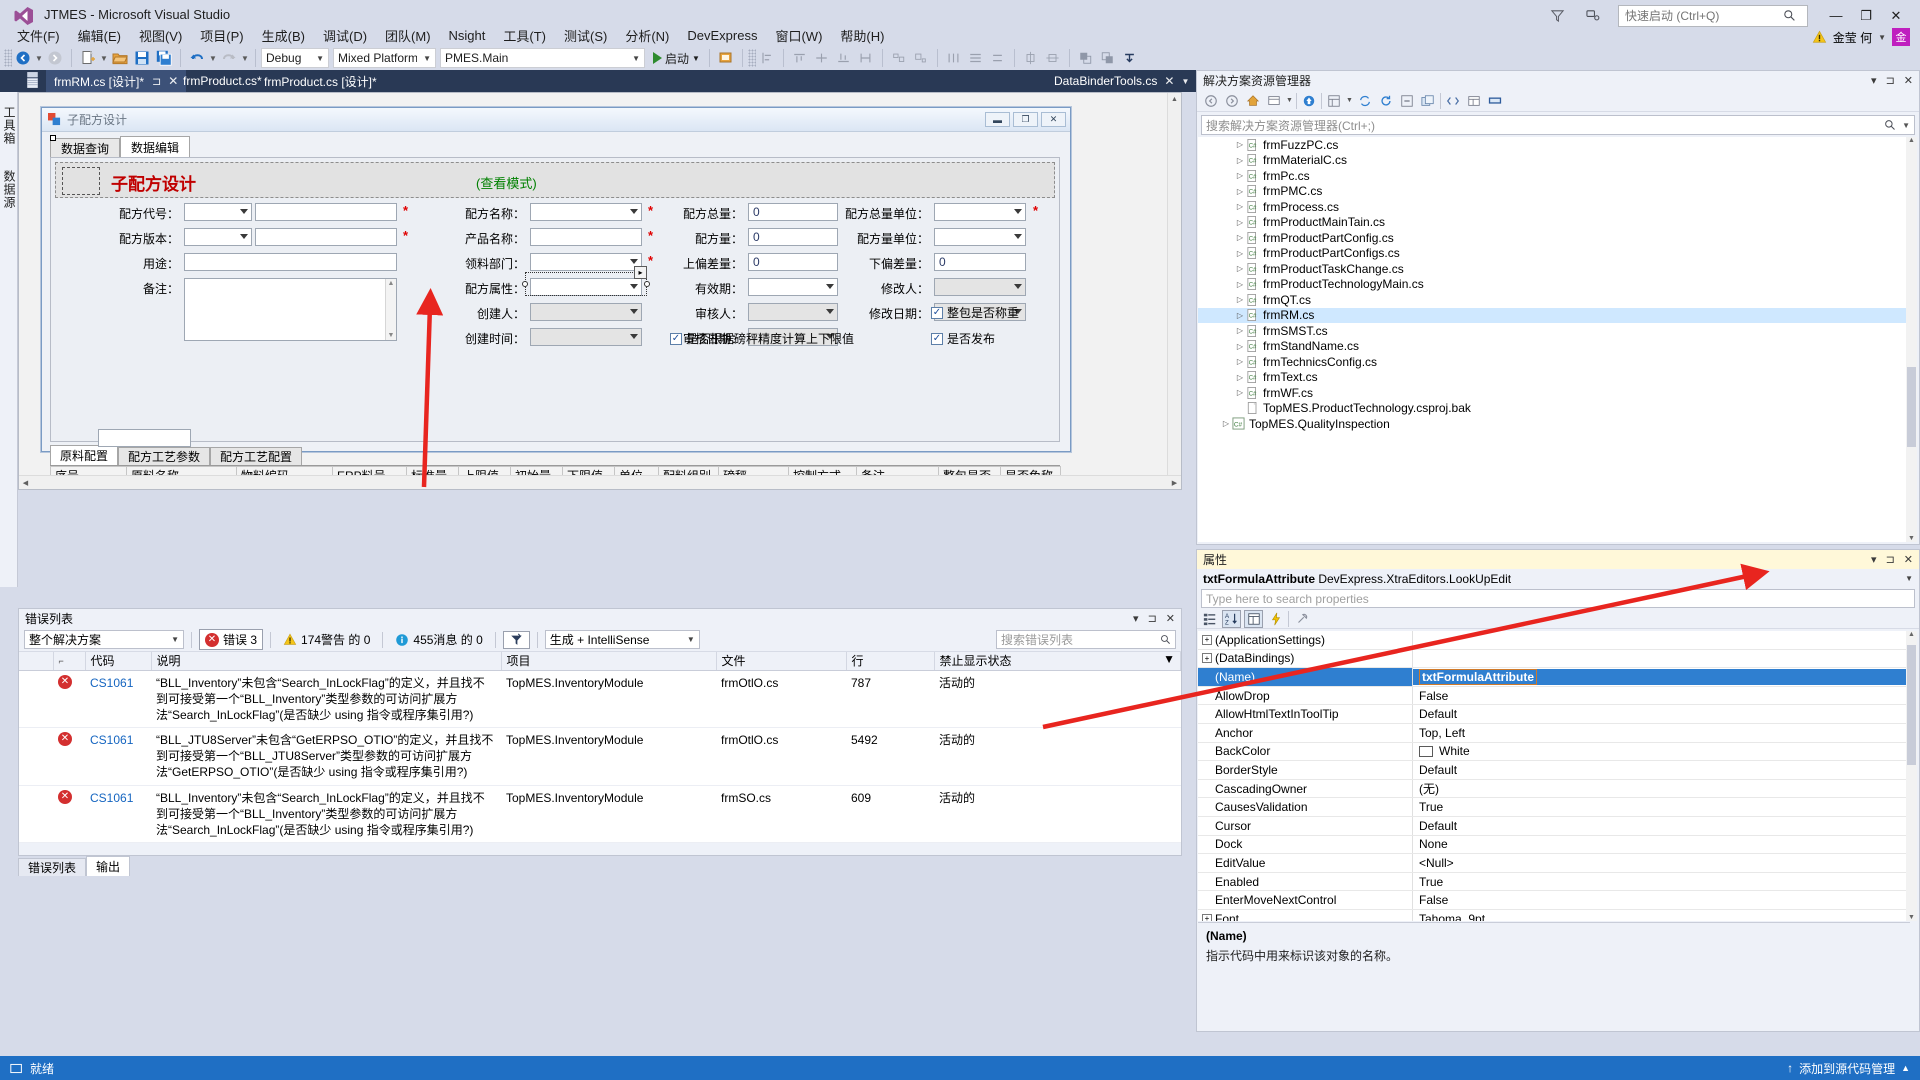 This screenshot has height=1080, width=1920. I want to click on error-col-file: 文件, so click(781, 661).